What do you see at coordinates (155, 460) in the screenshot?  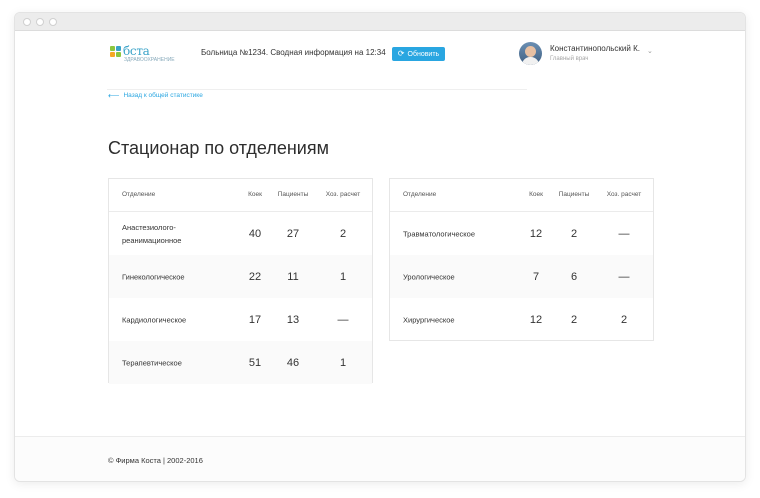 I see `footer-copyright: © Фирма Коста | 2002-2016` at bounding box center [155, 460].